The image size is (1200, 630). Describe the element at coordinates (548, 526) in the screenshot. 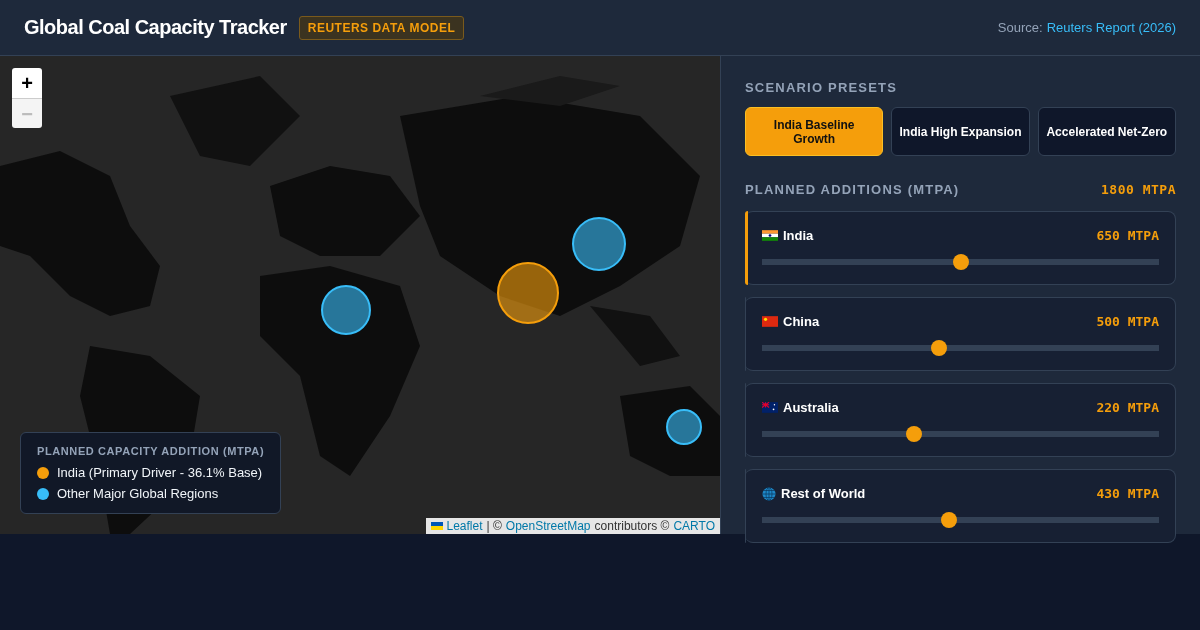

I see `openstreetmap-link: OpenStreetMap` at that location.